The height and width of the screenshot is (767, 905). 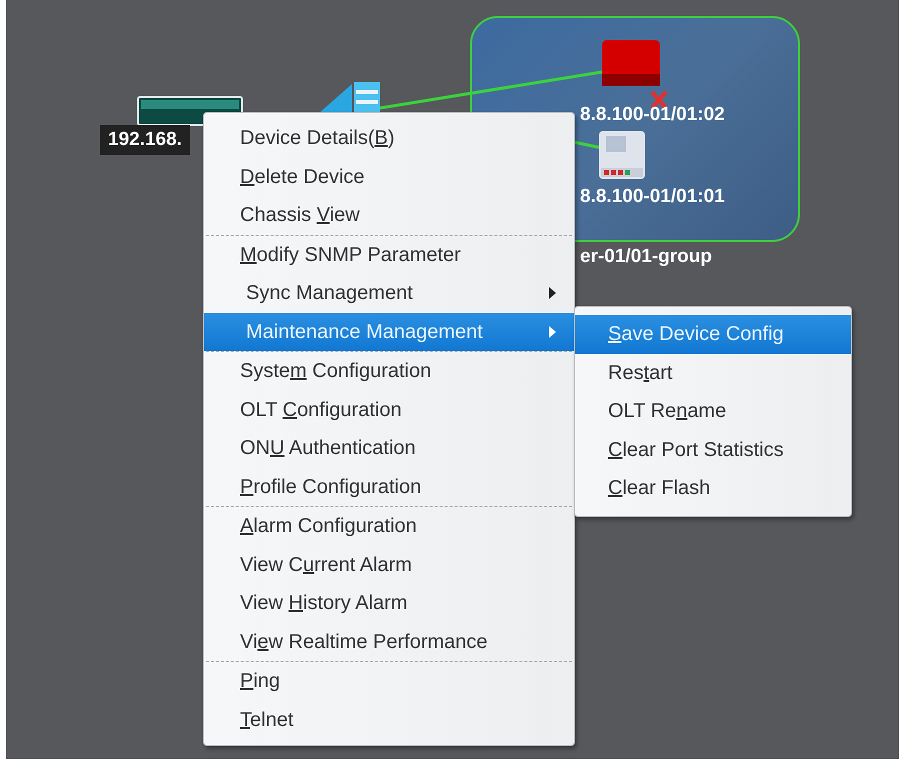 I want to click on menu-item: Modify SNMP Parameter, so click(x=389, y=255).